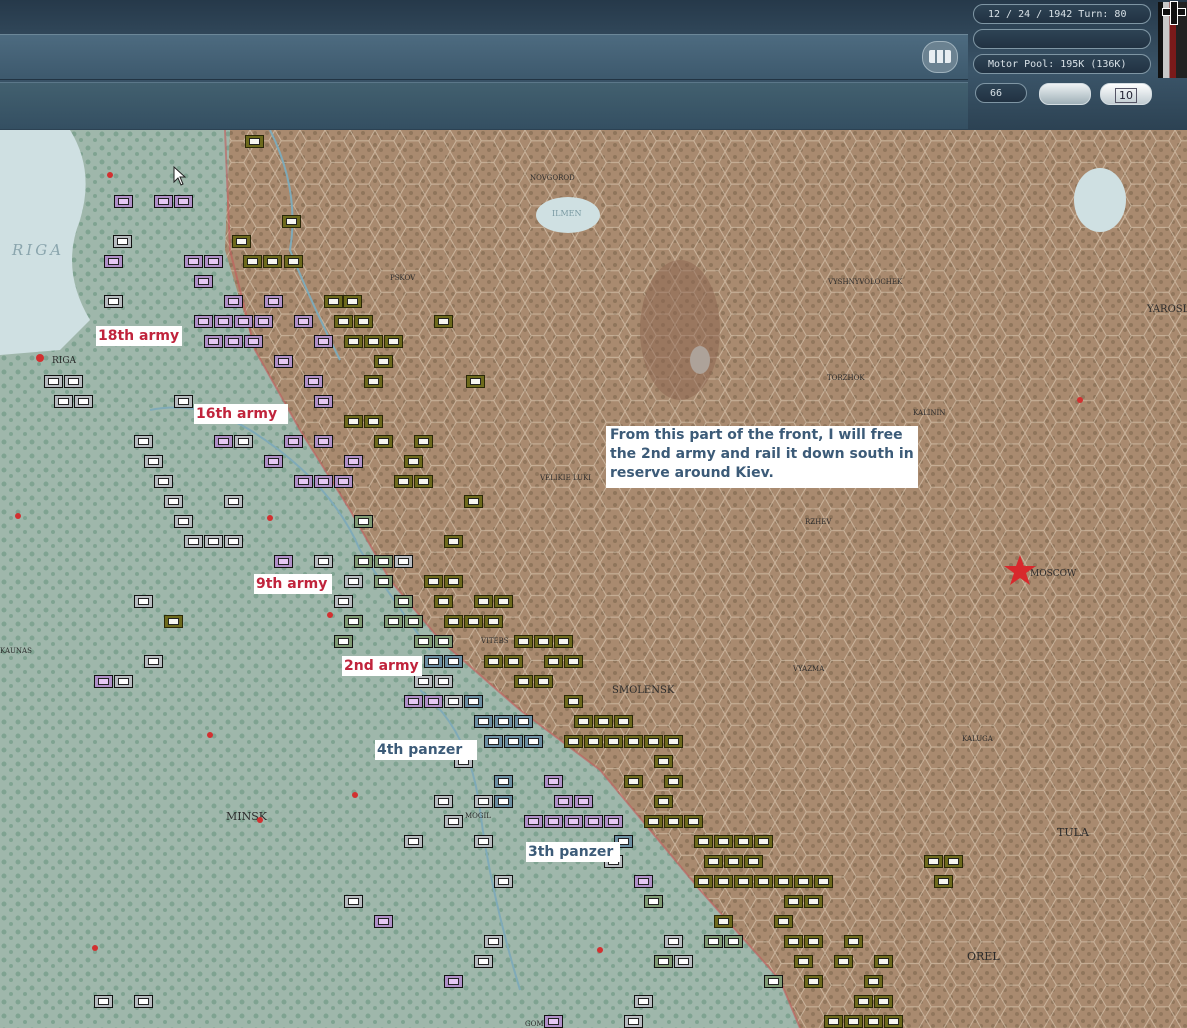 The height and width of the screenshot is (1028, 1187). Describe the element at coordinates (1065, 94) in the screenshot. I see `weather-button` at that location.